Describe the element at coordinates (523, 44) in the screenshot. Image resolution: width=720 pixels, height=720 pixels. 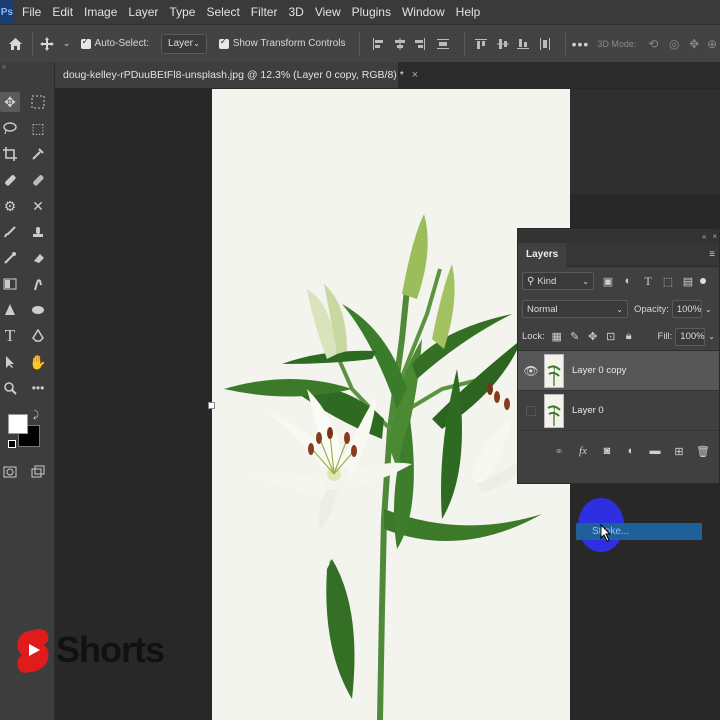
I see `align-bottom-icon` at that location.